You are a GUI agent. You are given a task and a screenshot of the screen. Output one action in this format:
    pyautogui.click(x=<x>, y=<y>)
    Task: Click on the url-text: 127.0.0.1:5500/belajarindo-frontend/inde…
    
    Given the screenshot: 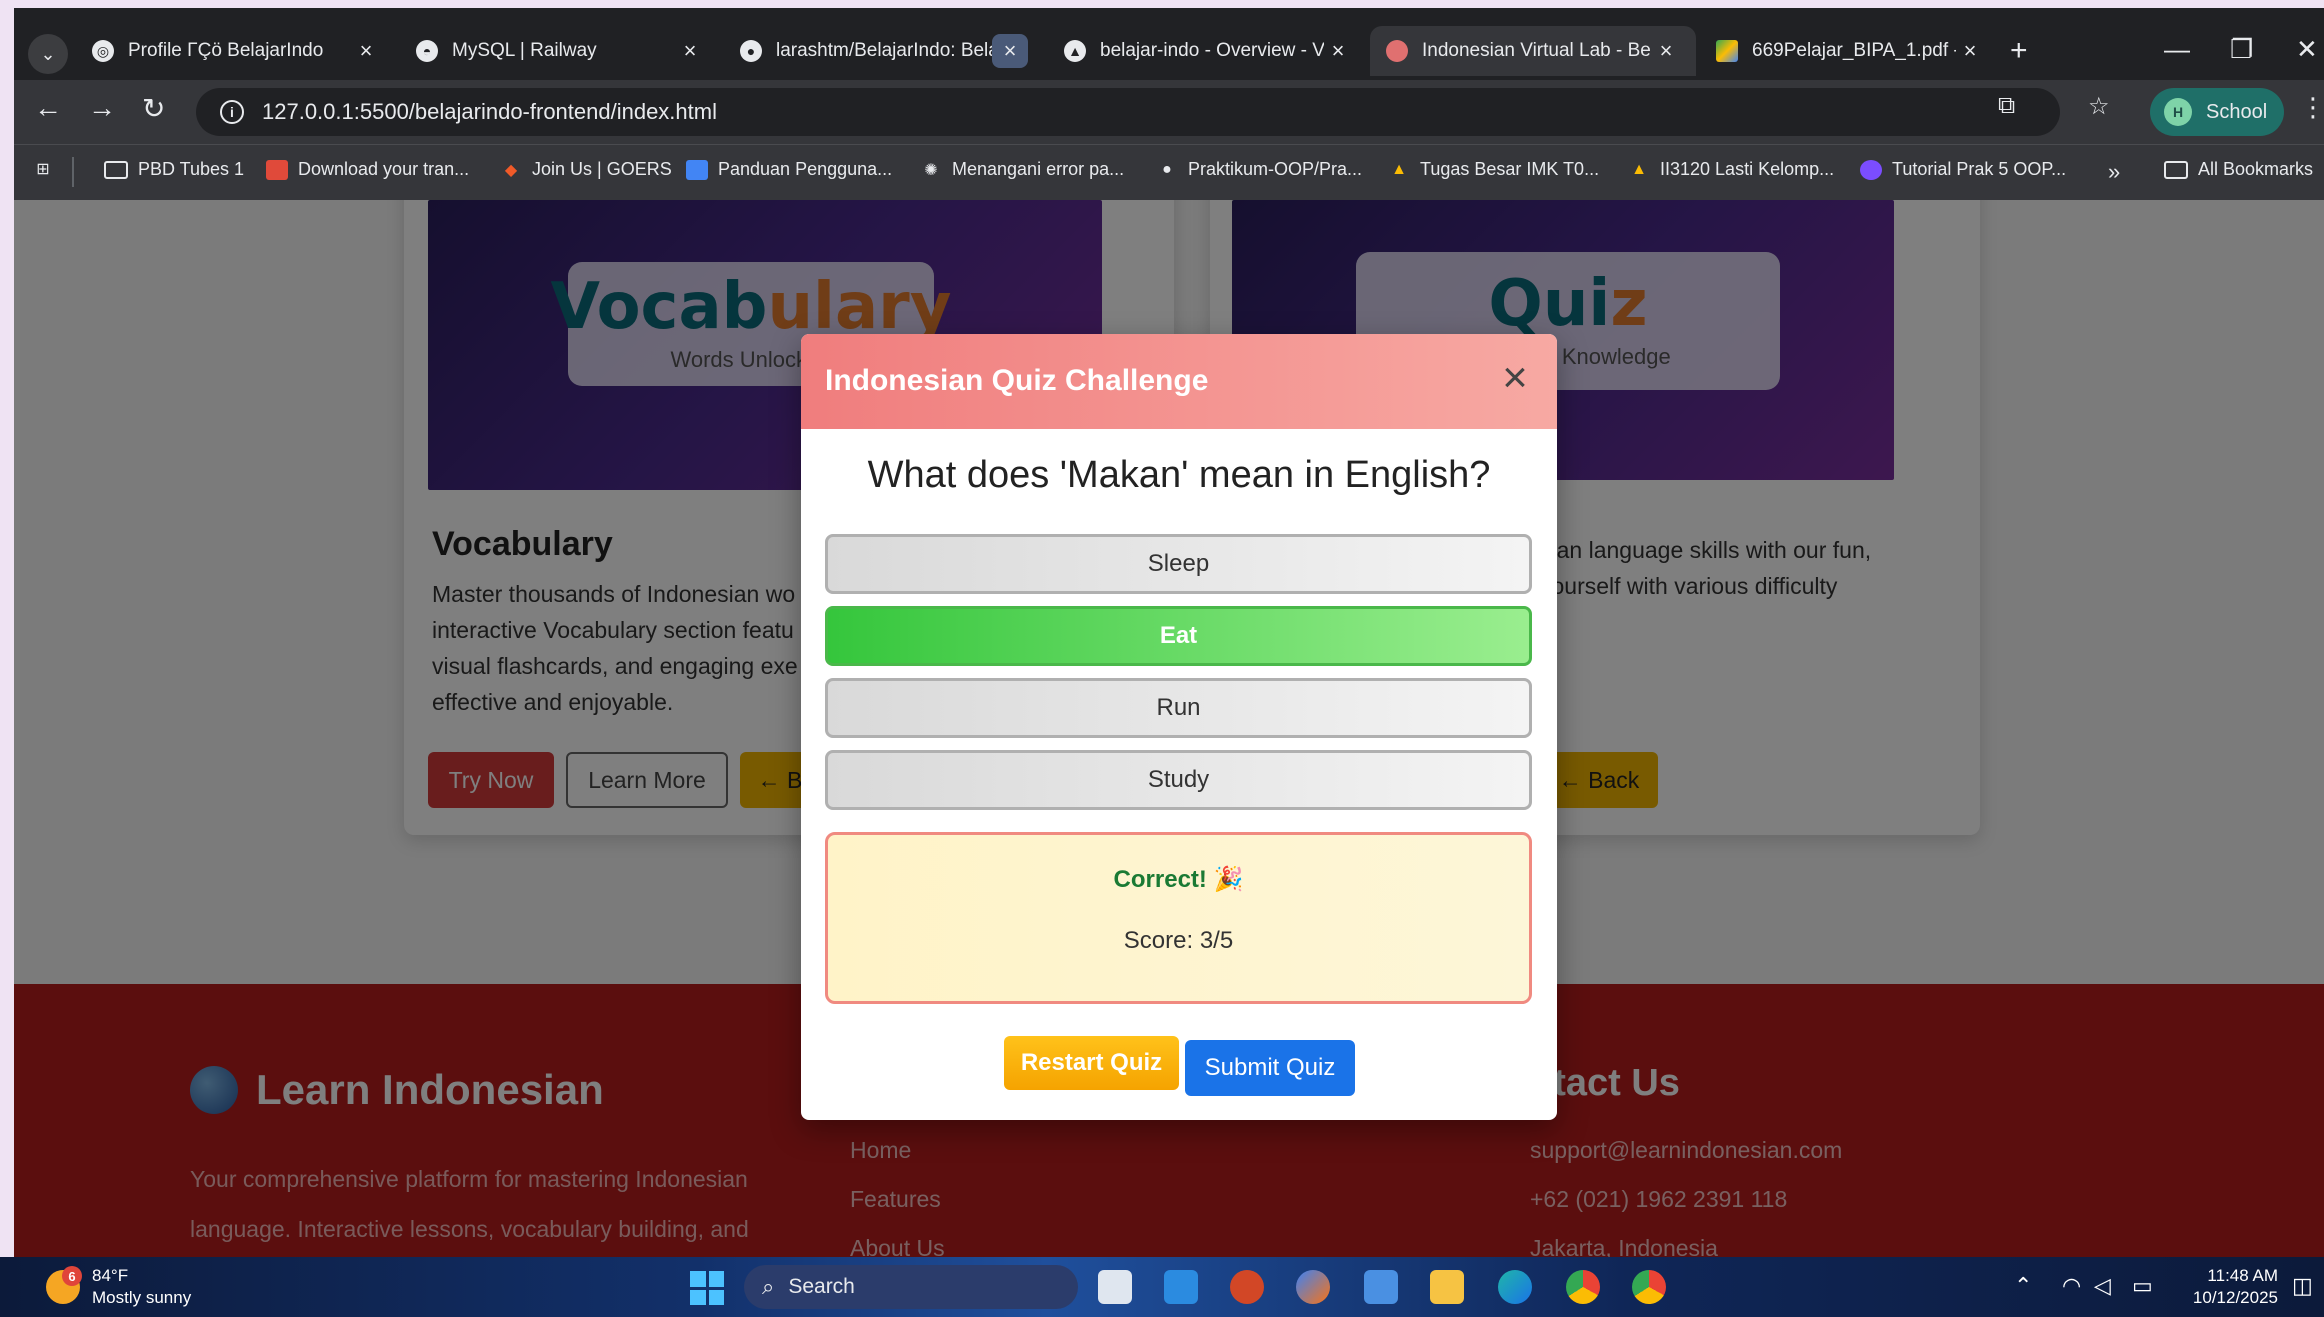 What is the action you would take?
    pyautogui.click(x=489, y=111)
    